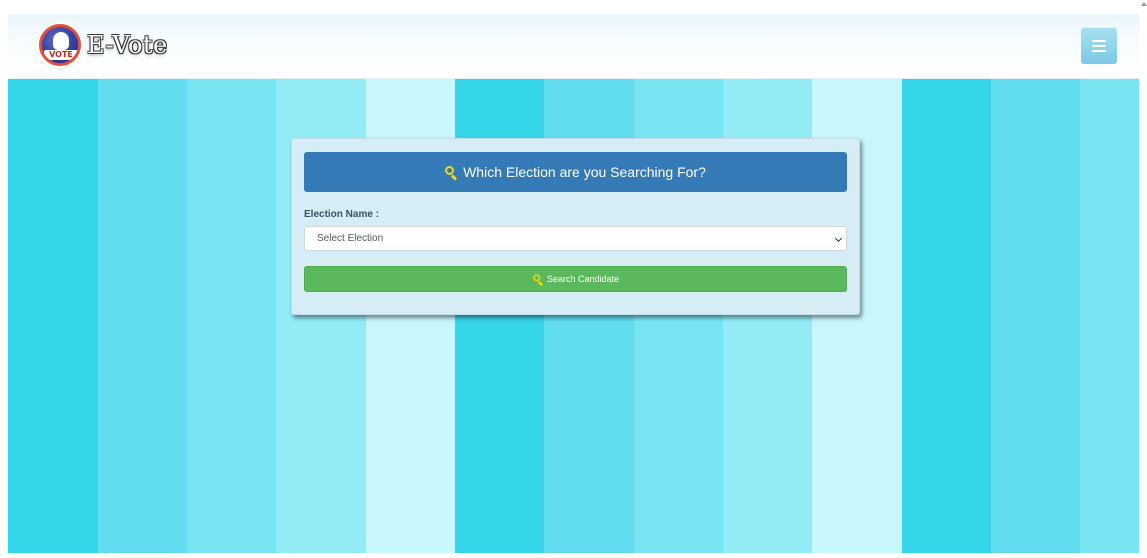 The image size is (1147, 558). I want to click on search-card-title: Which Election are you Searching For?, so click(584, 172).